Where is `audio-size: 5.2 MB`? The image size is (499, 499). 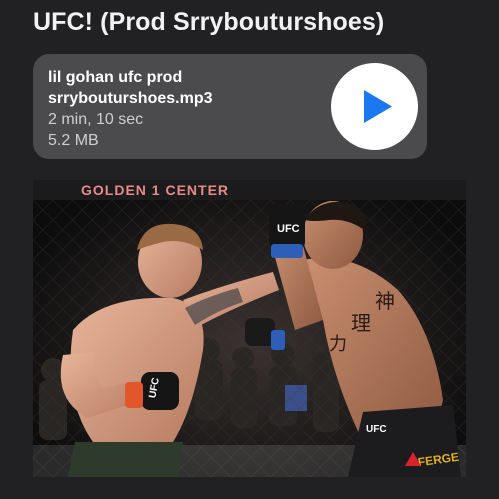 audio-size: 5.2 MB is located at coordinates (73, 140).